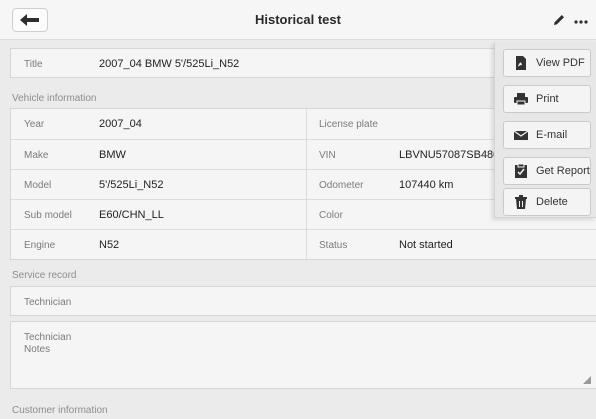 Image resolution: width=596 pixels, height=419 pixels. What do you see at coordinates (559, 20) in the screenshot?
I see `pencil-icon` at bounding box center [559, 20].